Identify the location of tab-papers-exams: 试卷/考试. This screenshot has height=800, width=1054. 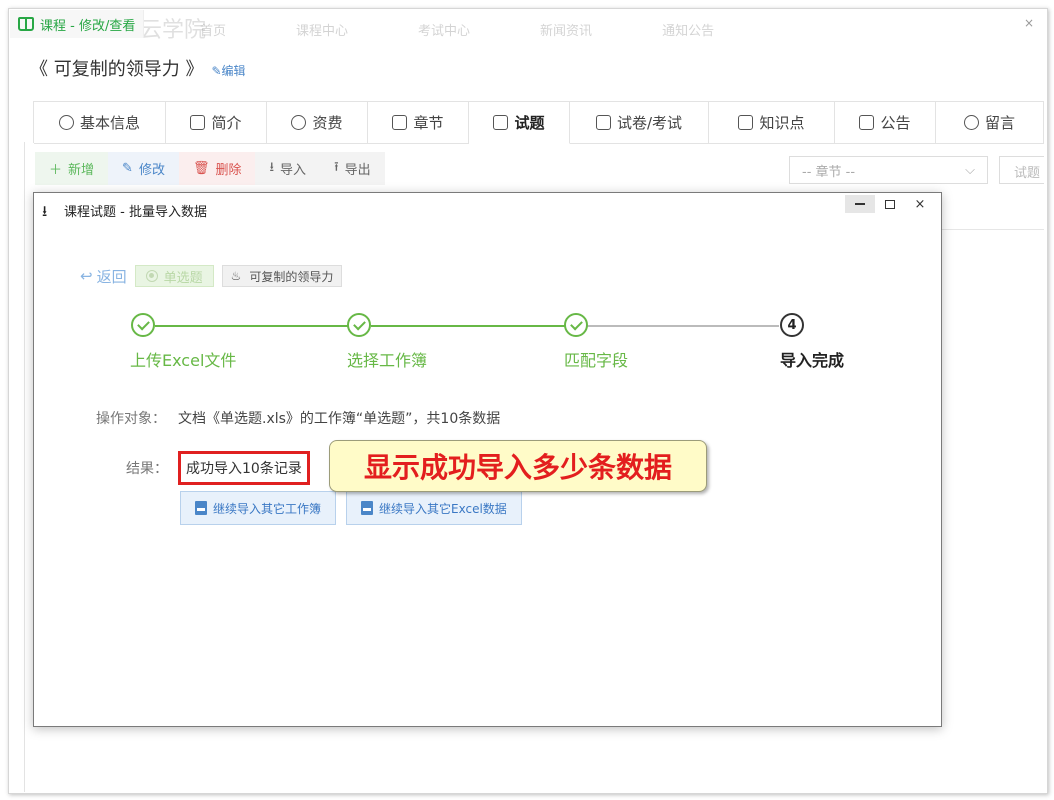
(639, 123).